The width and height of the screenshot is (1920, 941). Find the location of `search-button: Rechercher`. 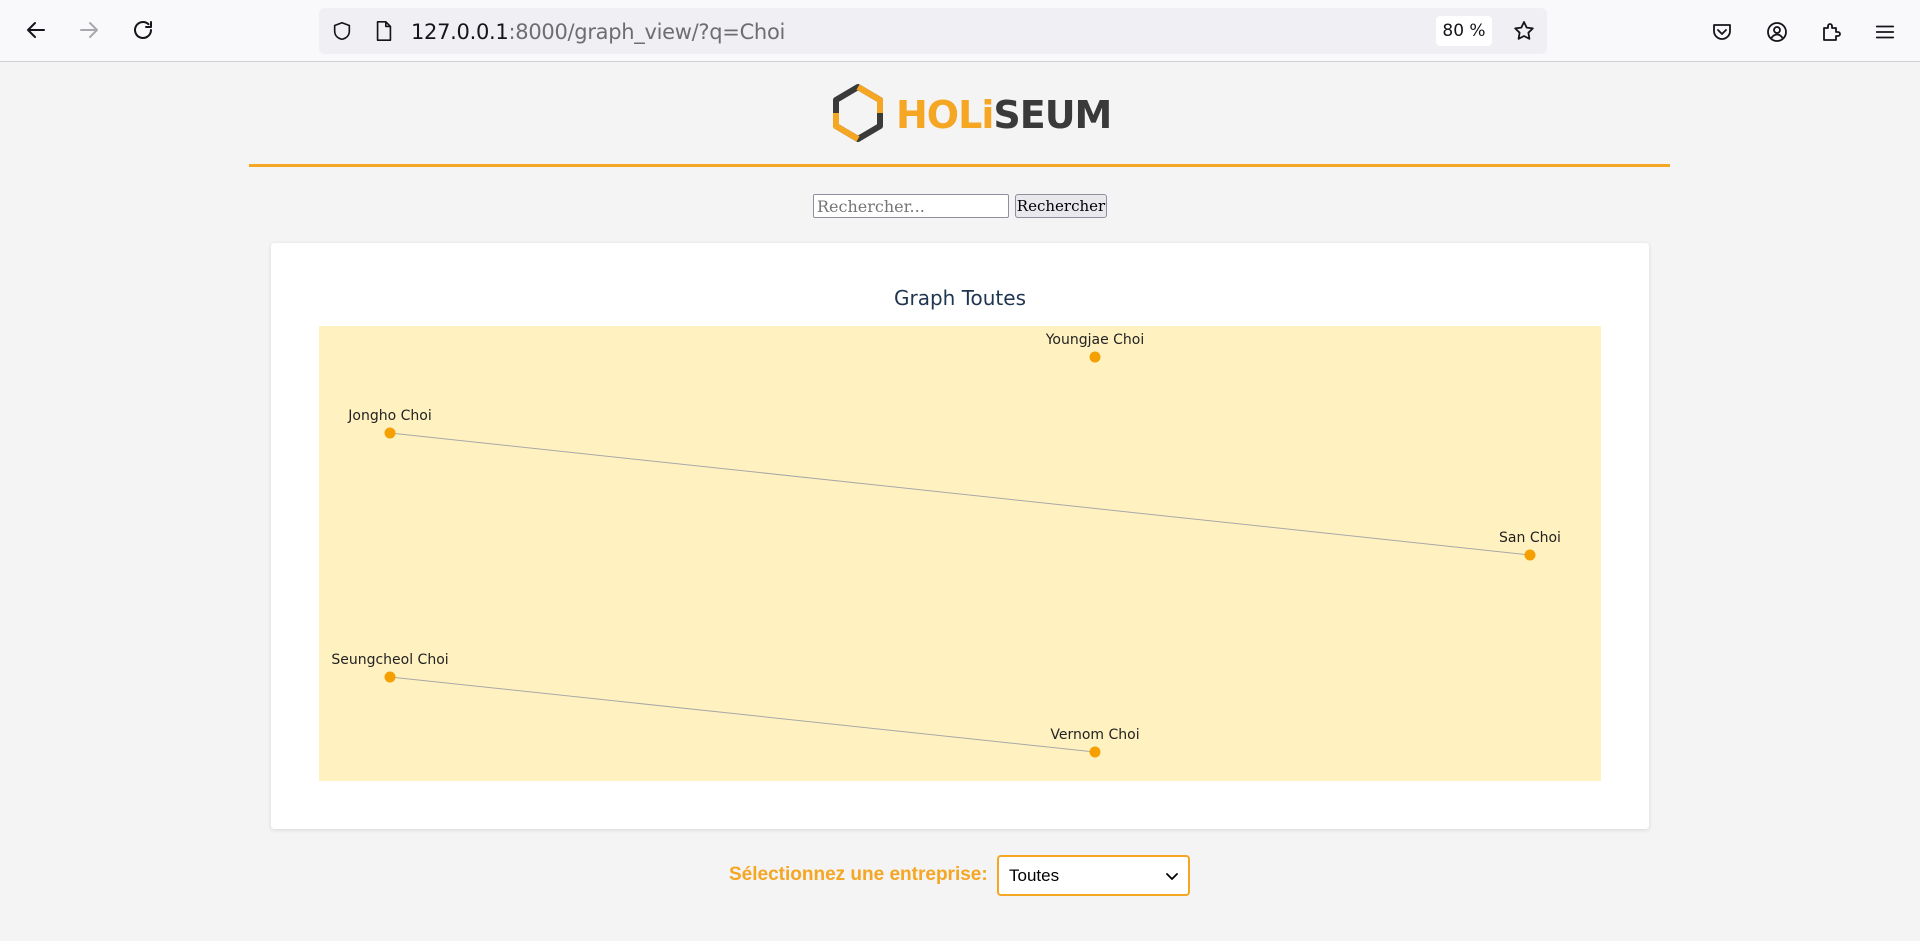

search-button: Rechercher is located at coordinates (1061, 206).